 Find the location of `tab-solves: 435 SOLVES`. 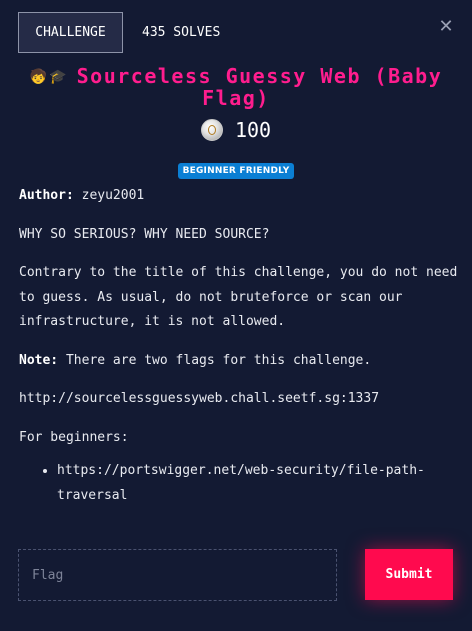

tab-solves: 435 SOLVES is located at coordinates (181, 32).